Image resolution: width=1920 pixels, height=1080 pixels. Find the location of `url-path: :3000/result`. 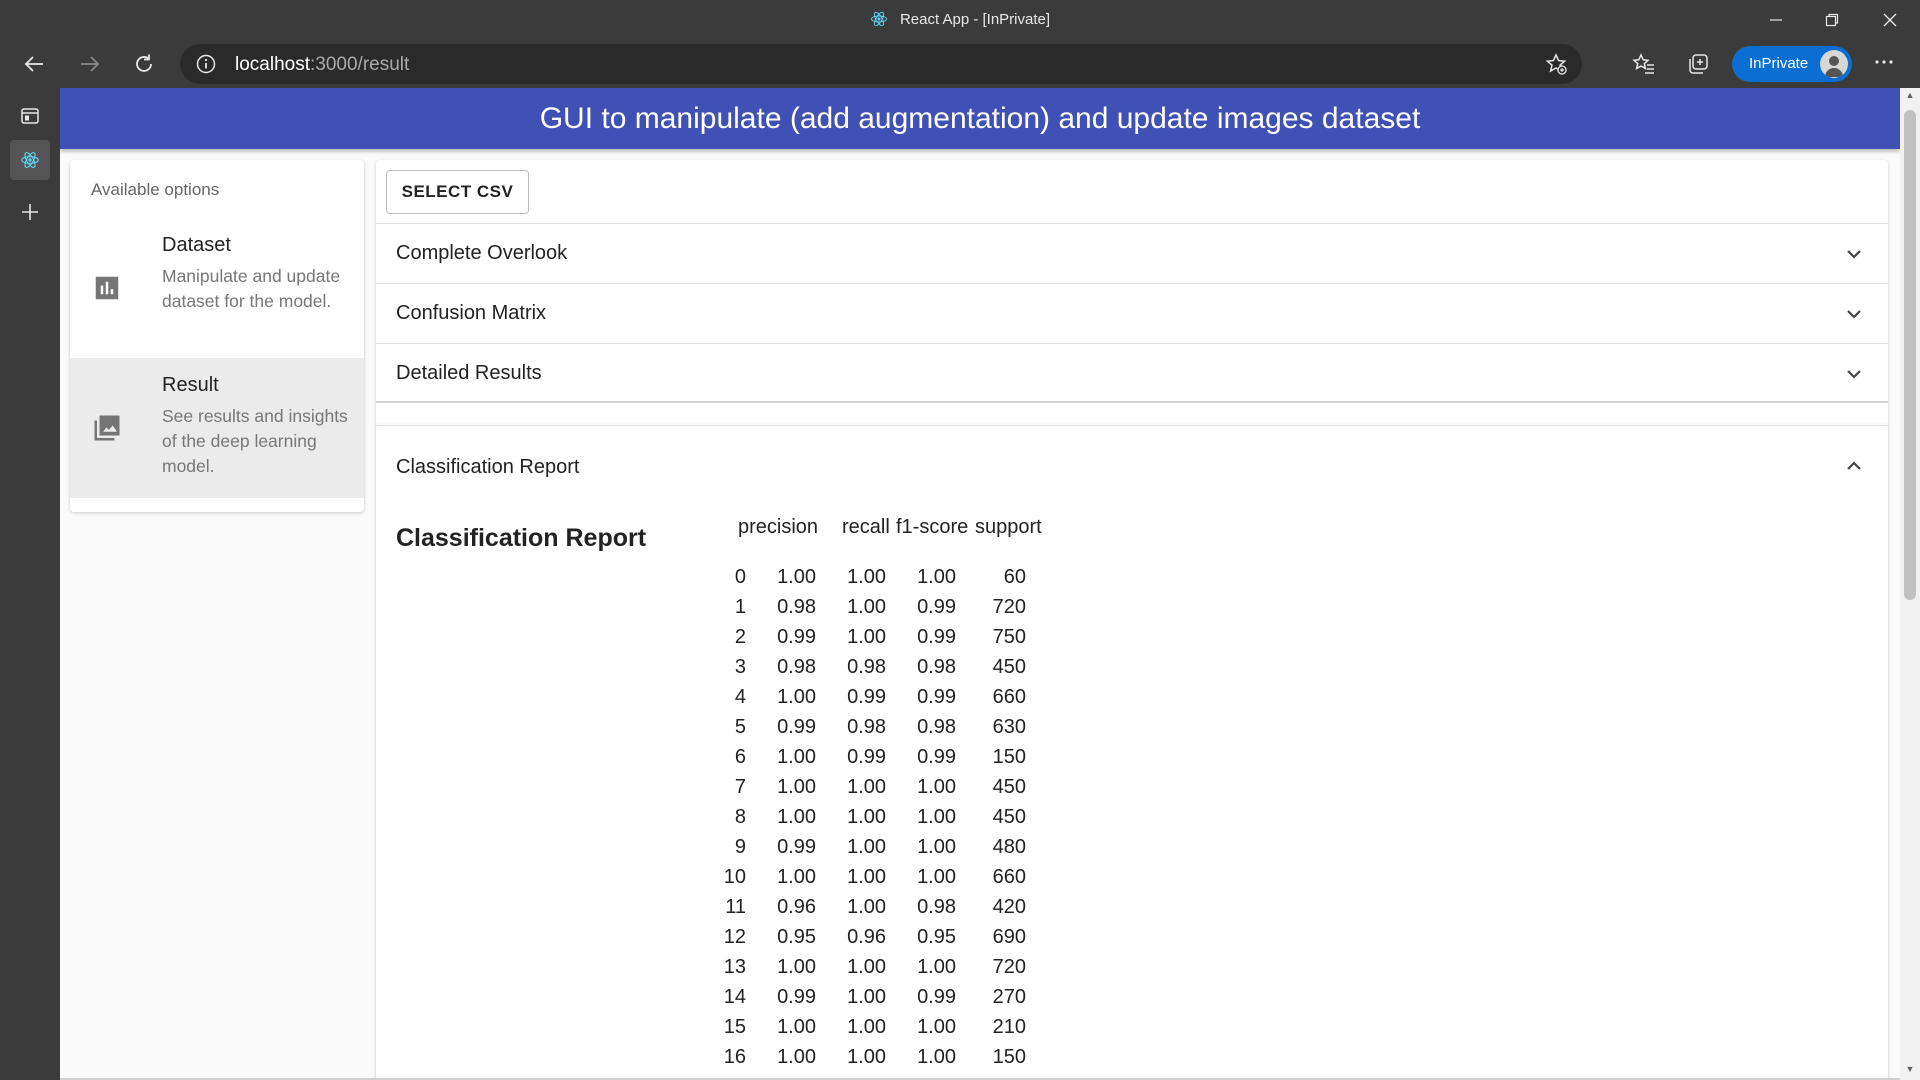

url-path: :3000/result is located at coordinates (360, 64).